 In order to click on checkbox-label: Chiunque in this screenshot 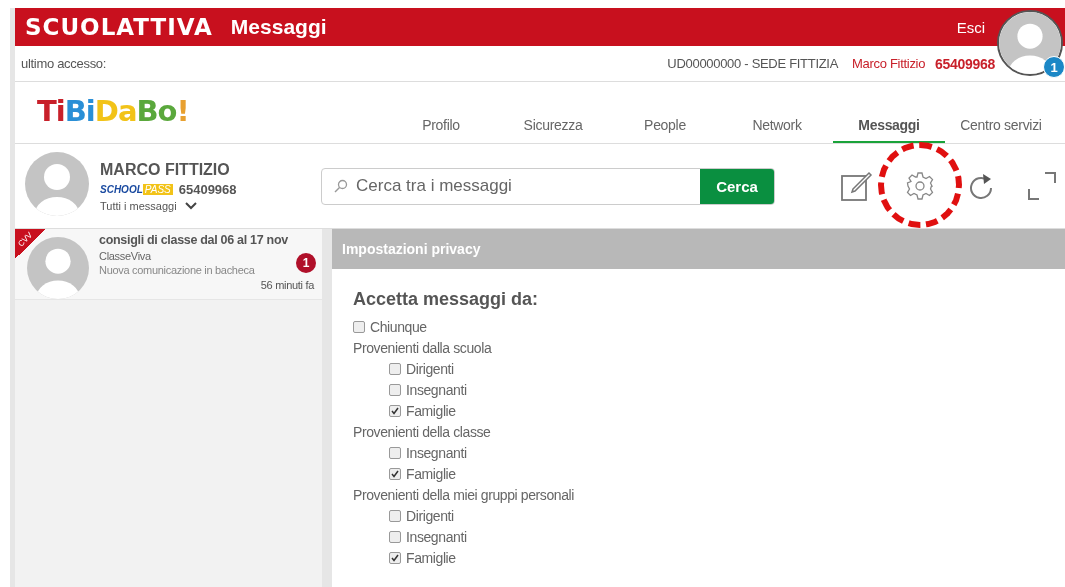, I will do `click(398, 326)`.